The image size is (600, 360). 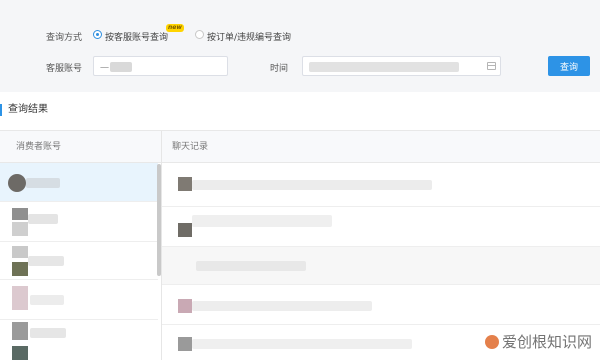 I want to click on watermark: 爱创根知识网, so click(x=538, y=341).